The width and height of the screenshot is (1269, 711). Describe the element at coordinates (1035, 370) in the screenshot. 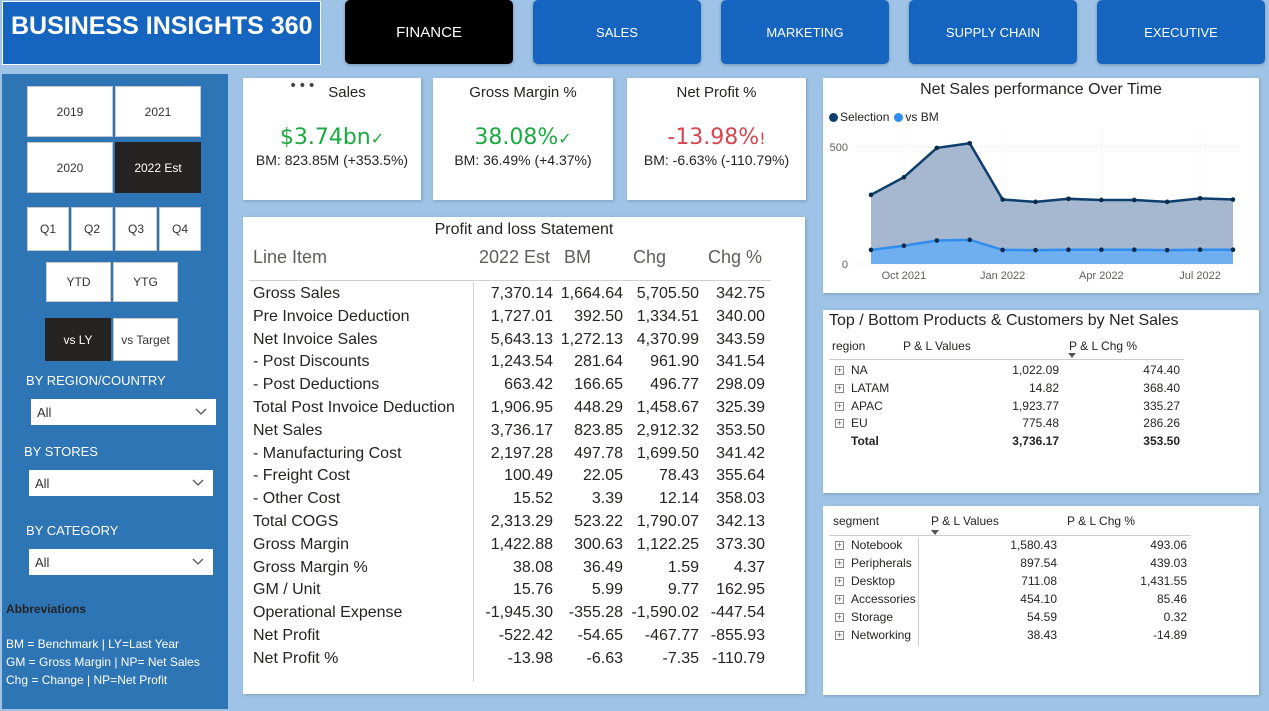

I see `value-cell: 1,022.09` at that location.